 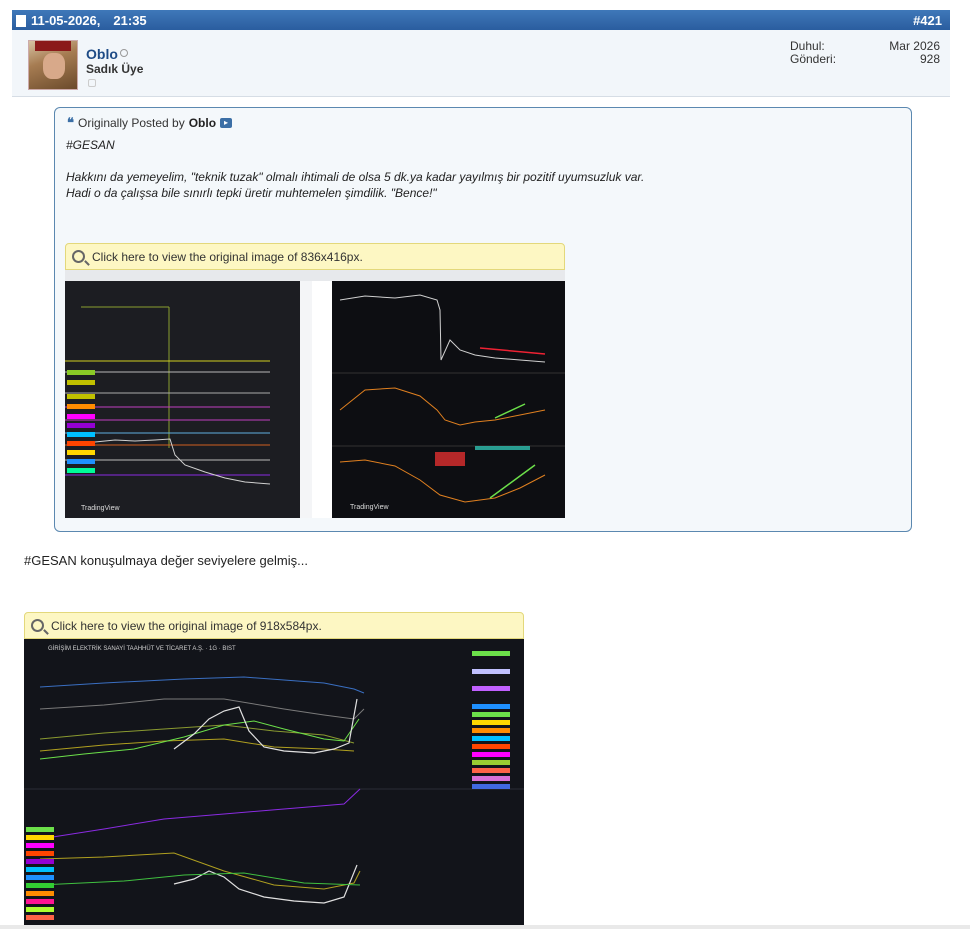 I want to click on post-date: 11-05-2026, 21:35, so click(x=81, y=20).